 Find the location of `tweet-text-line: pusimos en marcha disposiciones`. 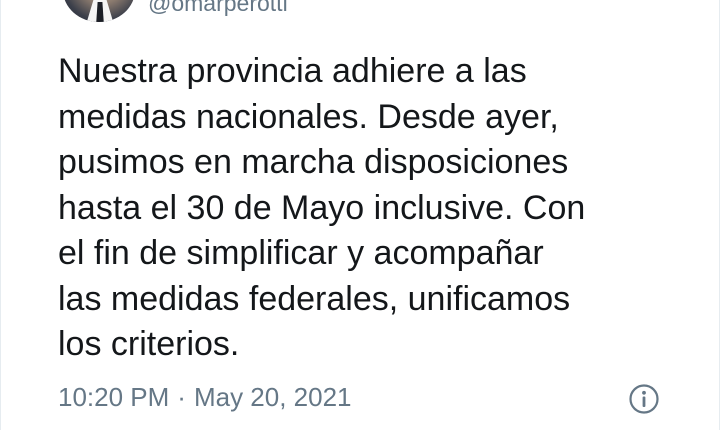

tweet-text-line: pusimos en marcha disposiciones is located at coordinates (313, 162).